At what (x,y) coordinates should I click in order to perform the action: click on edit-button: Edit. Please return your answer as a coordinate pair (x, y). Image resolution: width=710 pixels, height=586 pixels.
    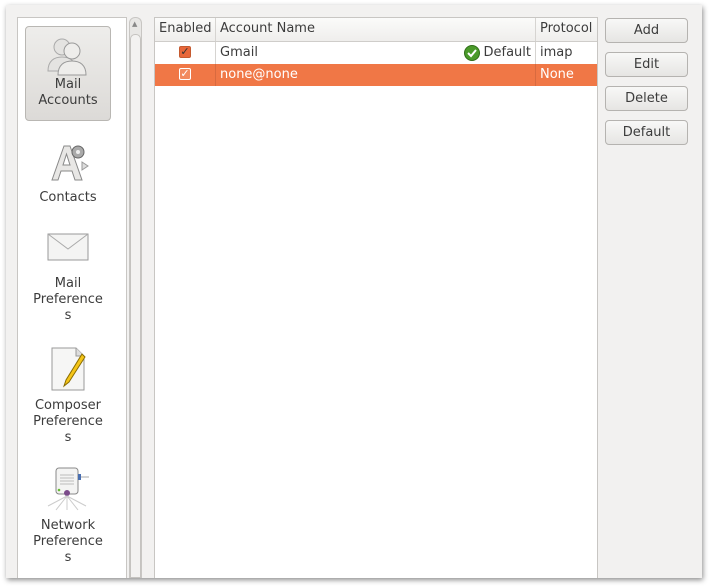
    Looking at the image, I should click on (646, 64).